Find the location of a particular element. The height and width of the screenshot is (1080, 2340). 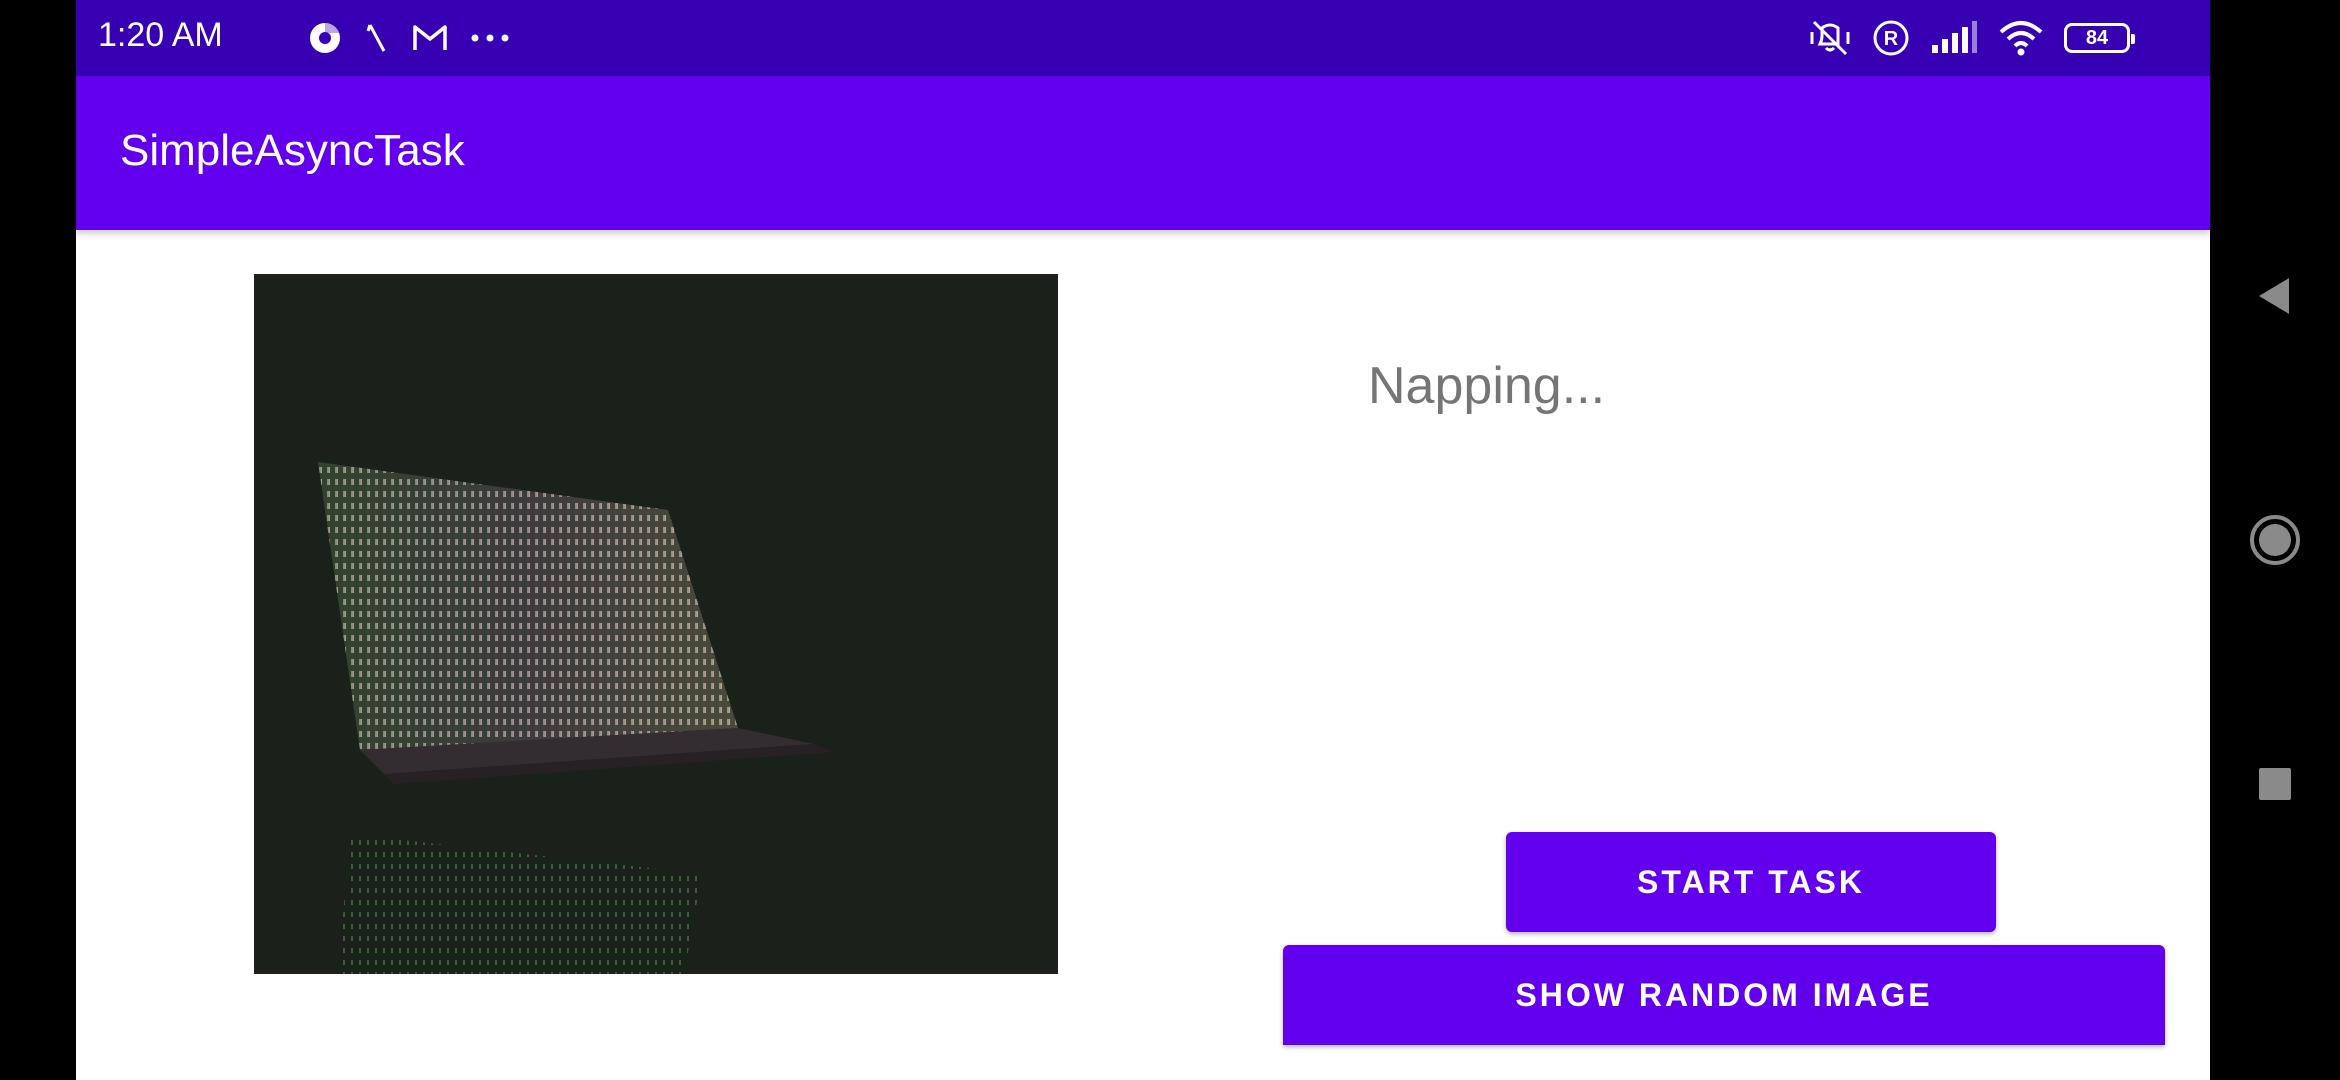

app-bar: SimpleAsyncTask is located at coordinates (1143, 153).